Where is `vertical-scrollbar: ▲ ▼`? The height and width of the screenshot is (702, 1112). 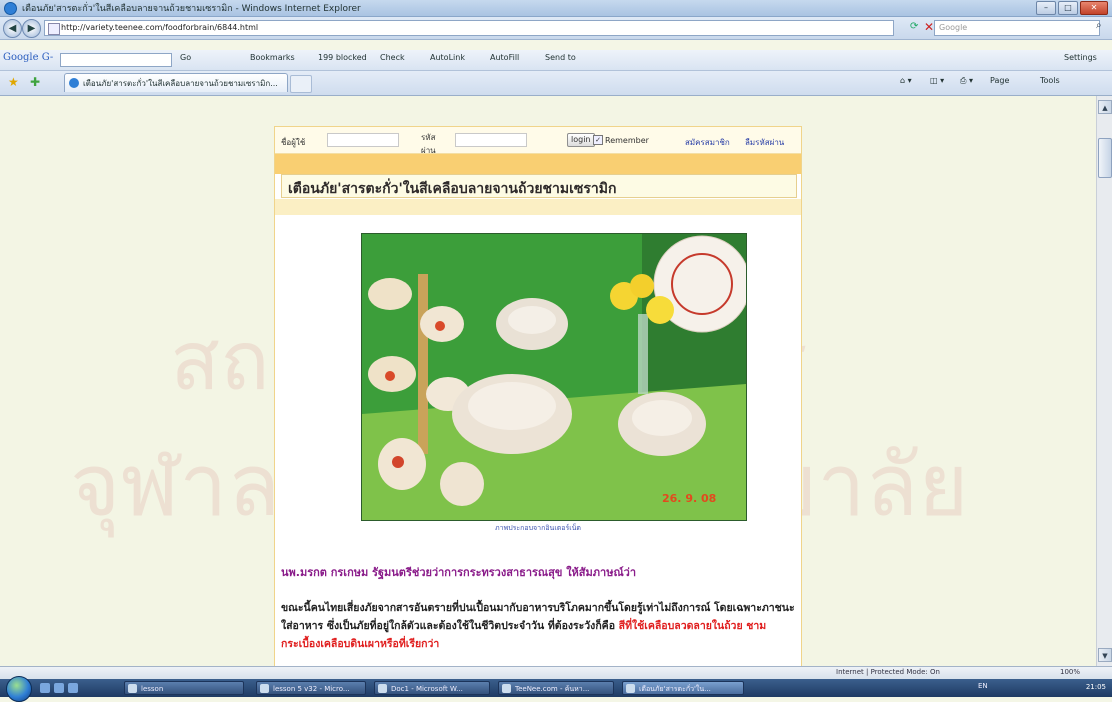
vertical-scrollbar: ▲ ▼ is located at coordinates (1104, 381).